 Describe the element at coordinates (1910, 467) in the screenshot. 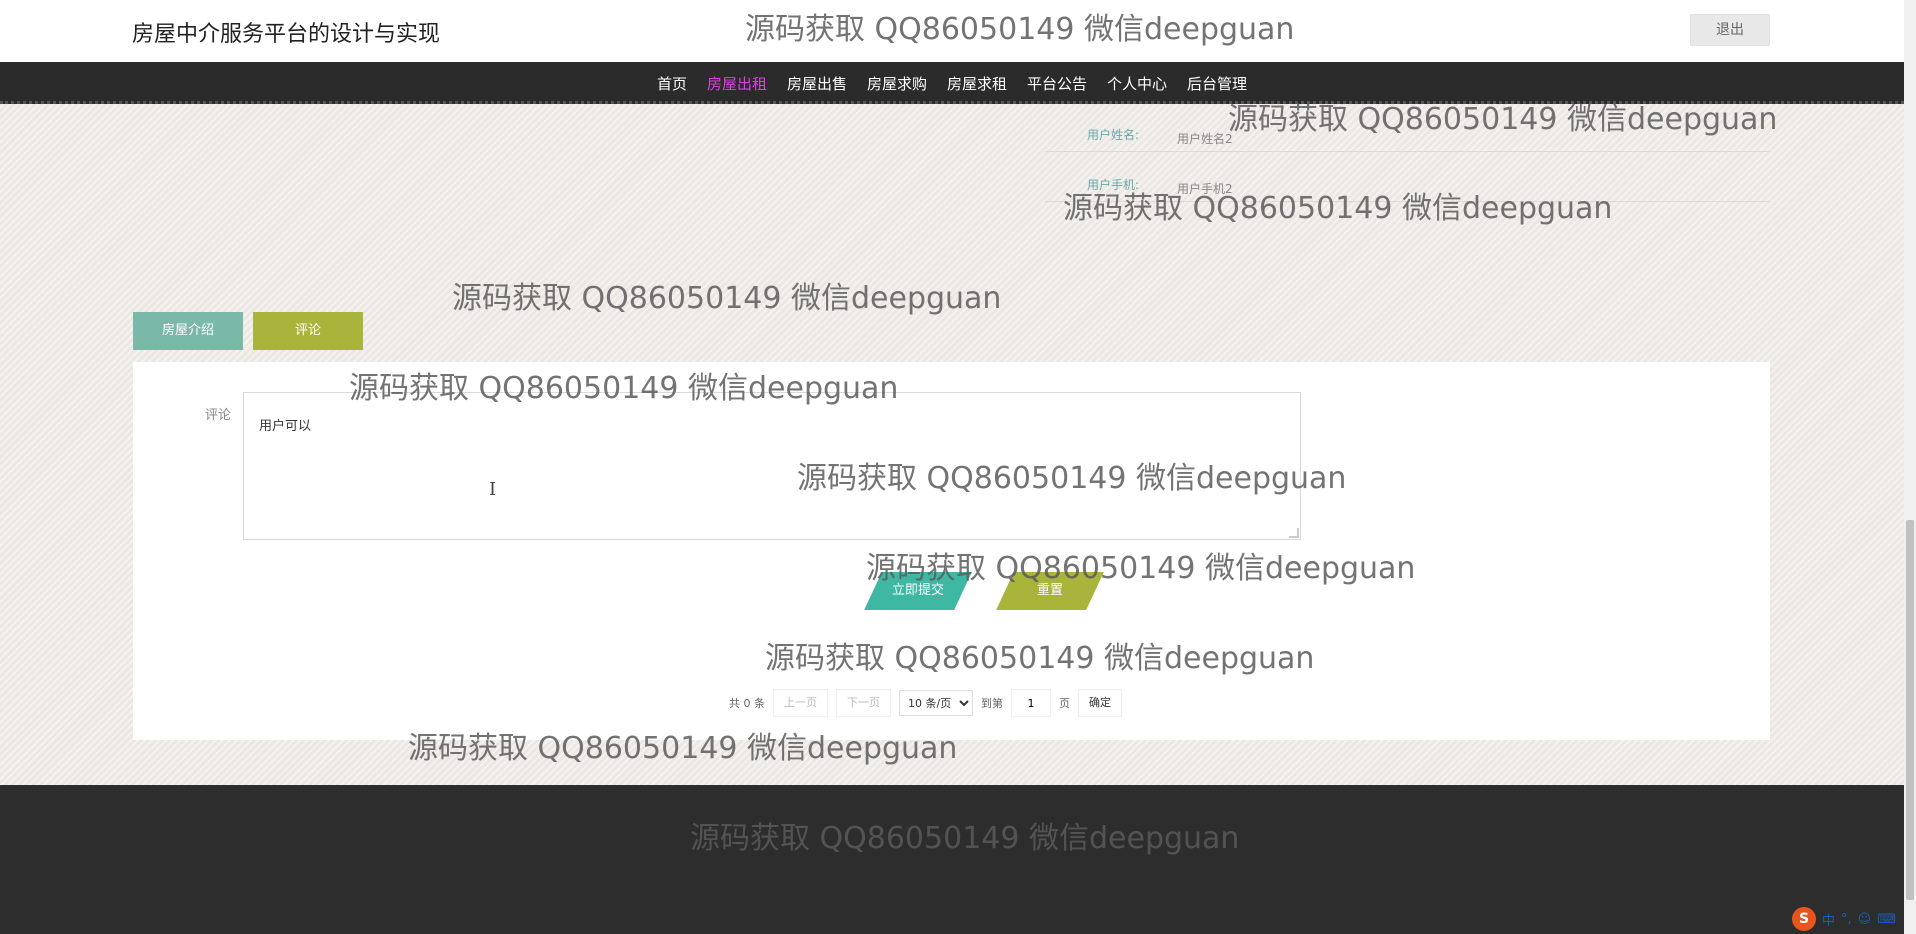

I see `scrollbar` at that location.